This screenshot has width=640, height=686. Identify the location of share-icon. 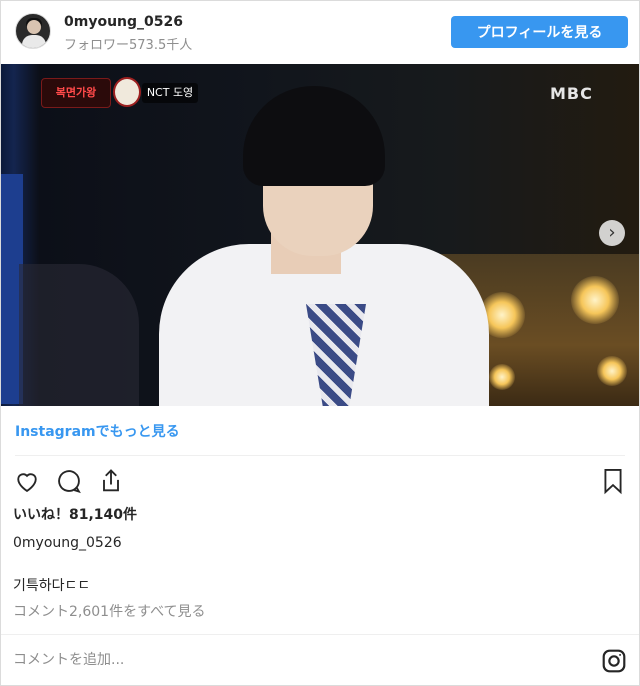
(111, 481).